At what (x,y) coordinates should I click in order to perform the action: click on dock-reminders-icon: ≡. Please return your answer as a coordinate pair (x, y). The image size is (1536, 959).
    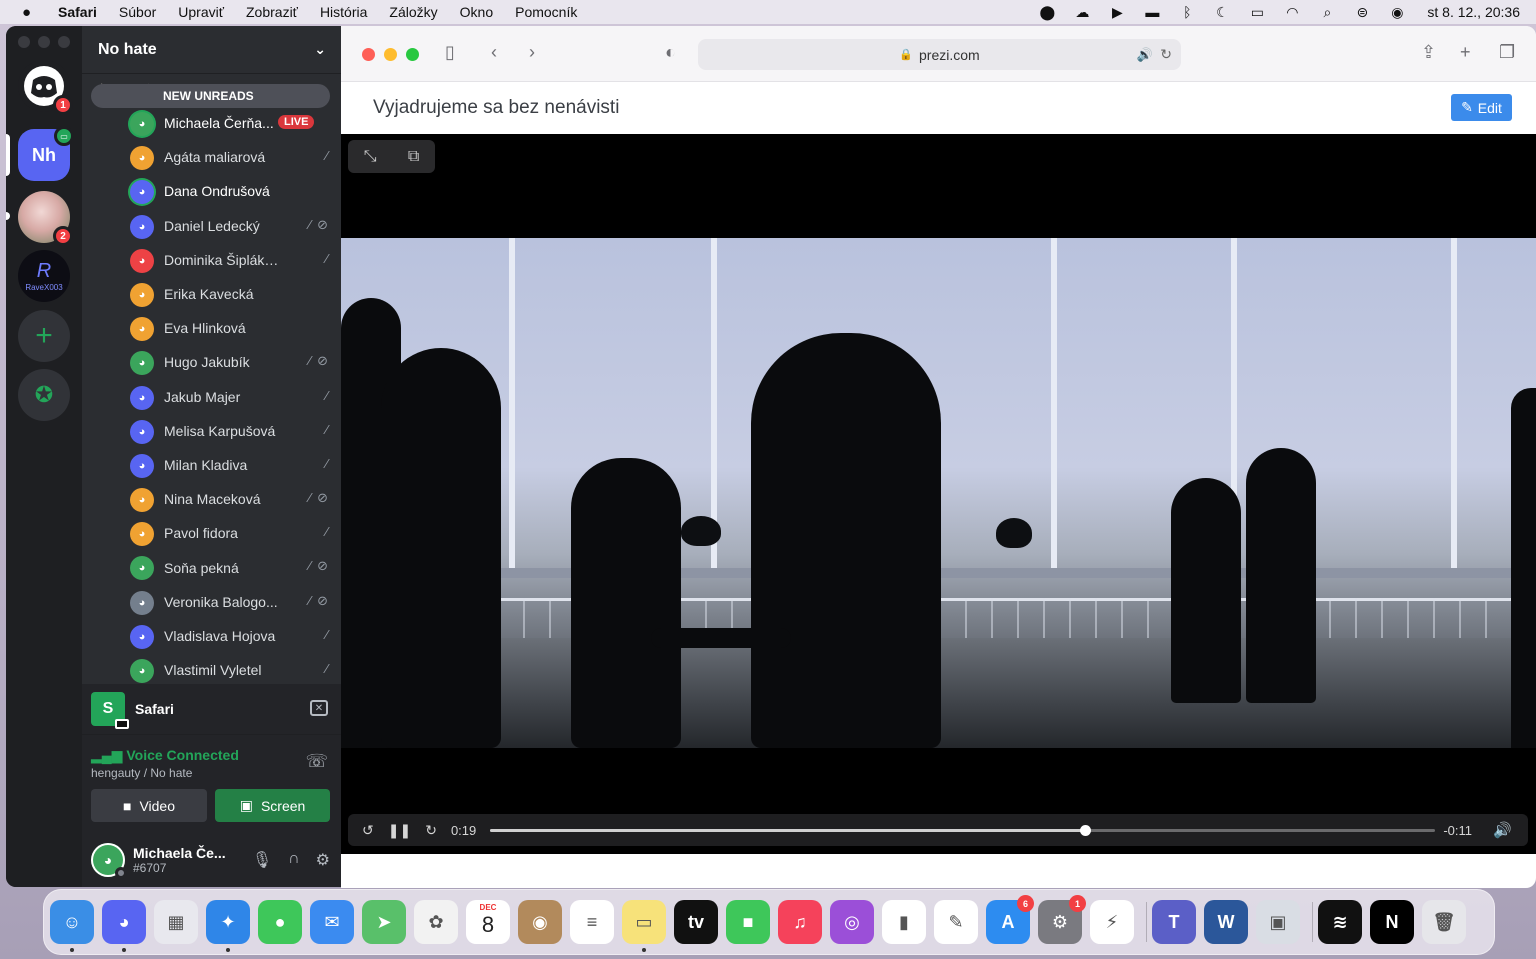
    Looking at the image, I should click on (592, 922).